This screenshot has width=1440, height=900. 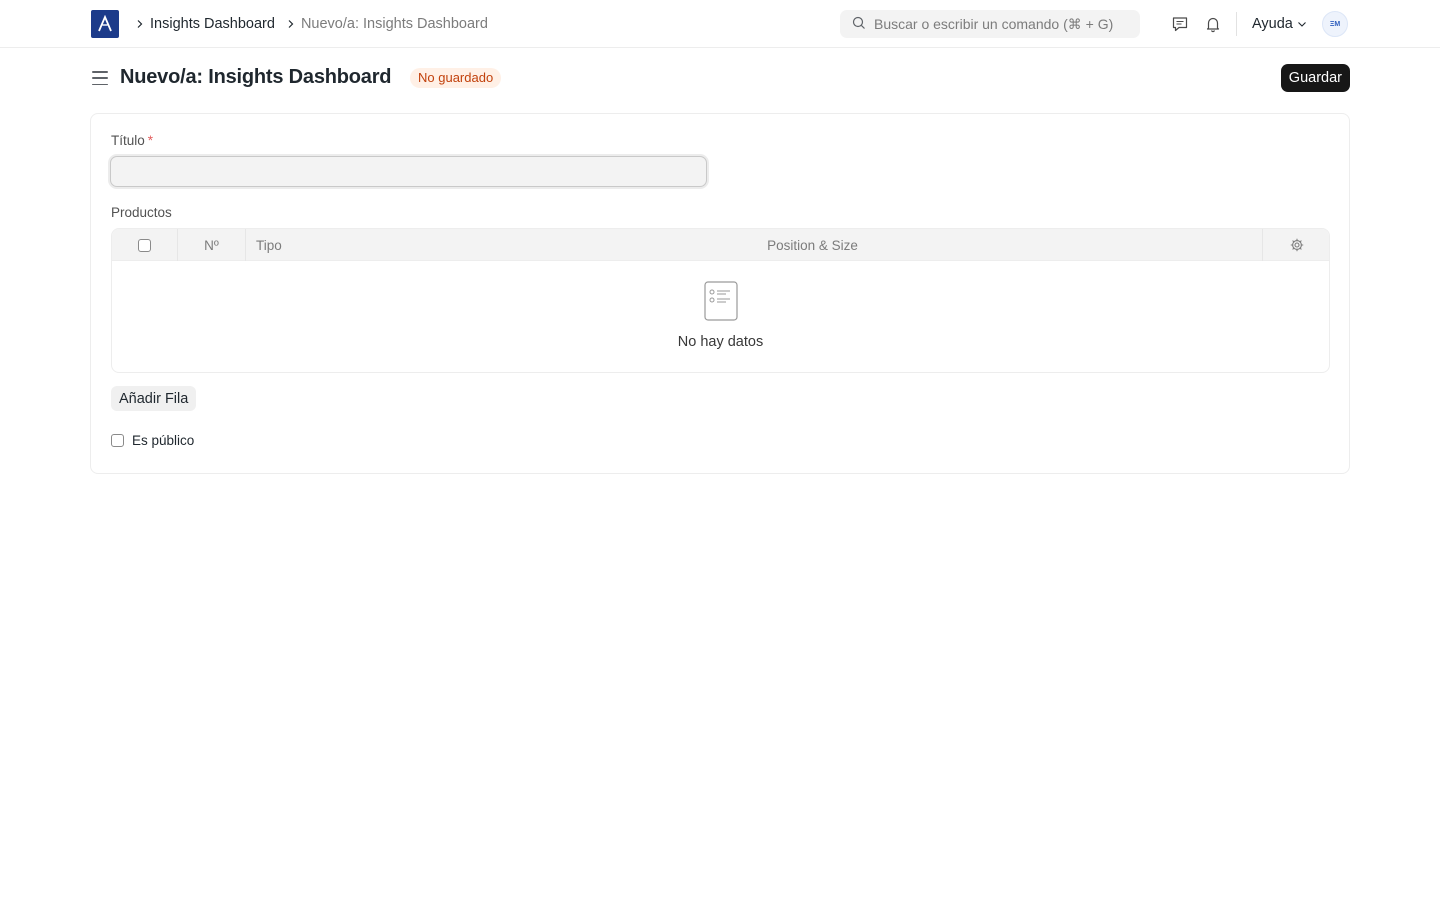 I want to click on chat-icon, so click(x=1180, y=24).